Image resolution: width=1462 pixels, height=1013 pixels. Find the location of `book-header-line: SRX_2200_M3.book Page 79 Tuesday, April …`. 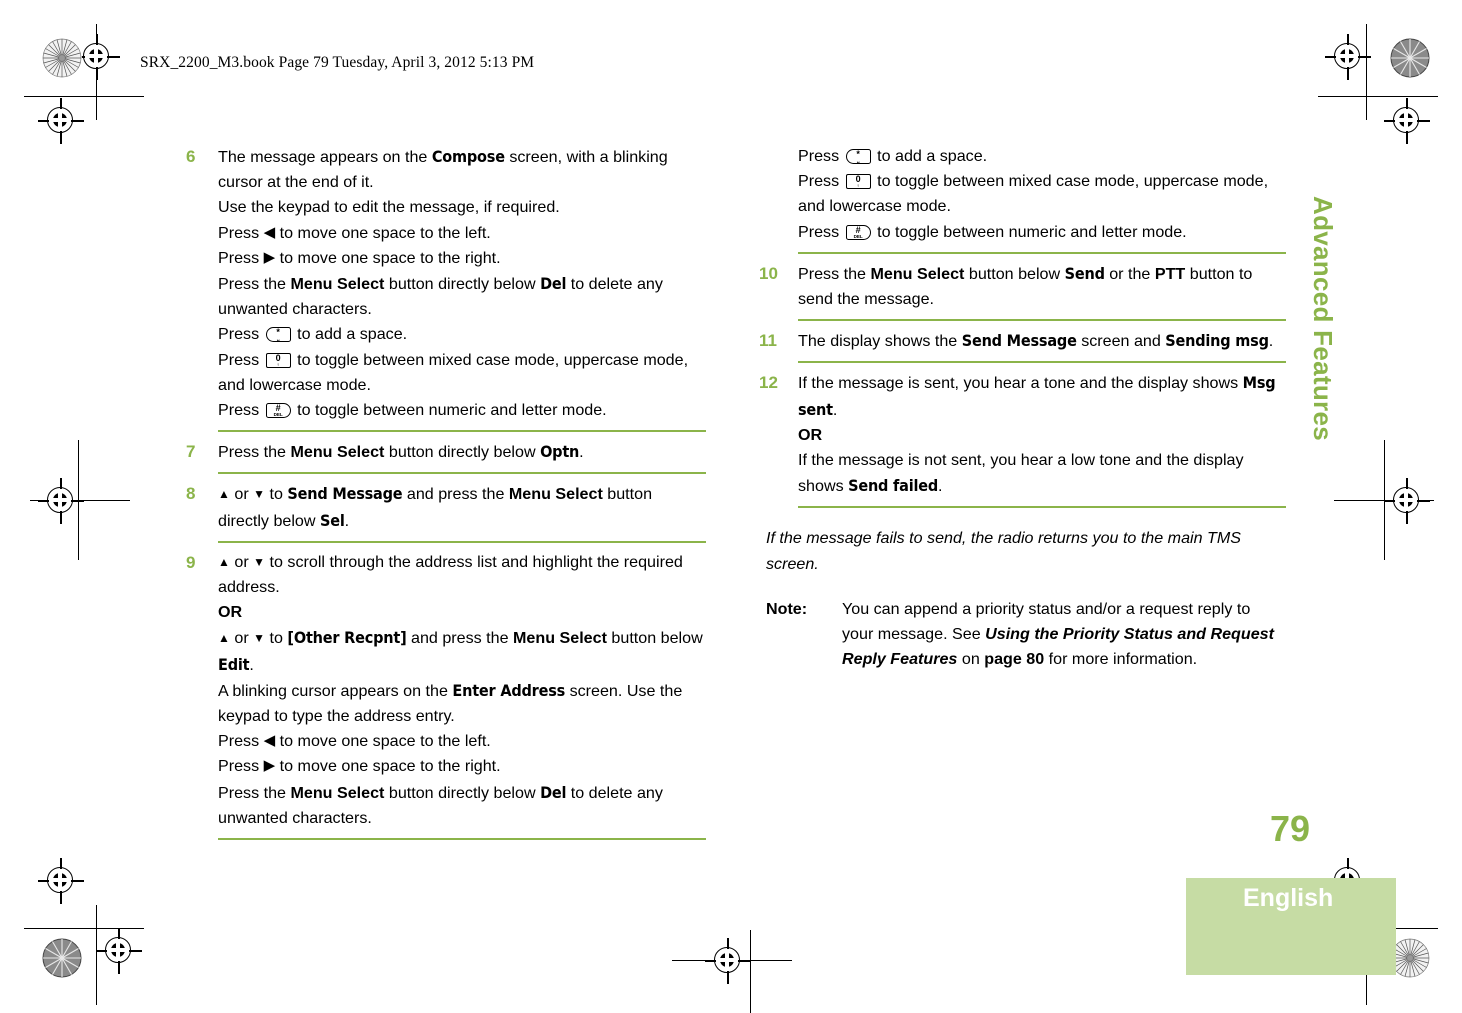

book-header-line: SRX_2200_M3.book Page 79 Tuesday, April … is located at coordinates (337, 62).